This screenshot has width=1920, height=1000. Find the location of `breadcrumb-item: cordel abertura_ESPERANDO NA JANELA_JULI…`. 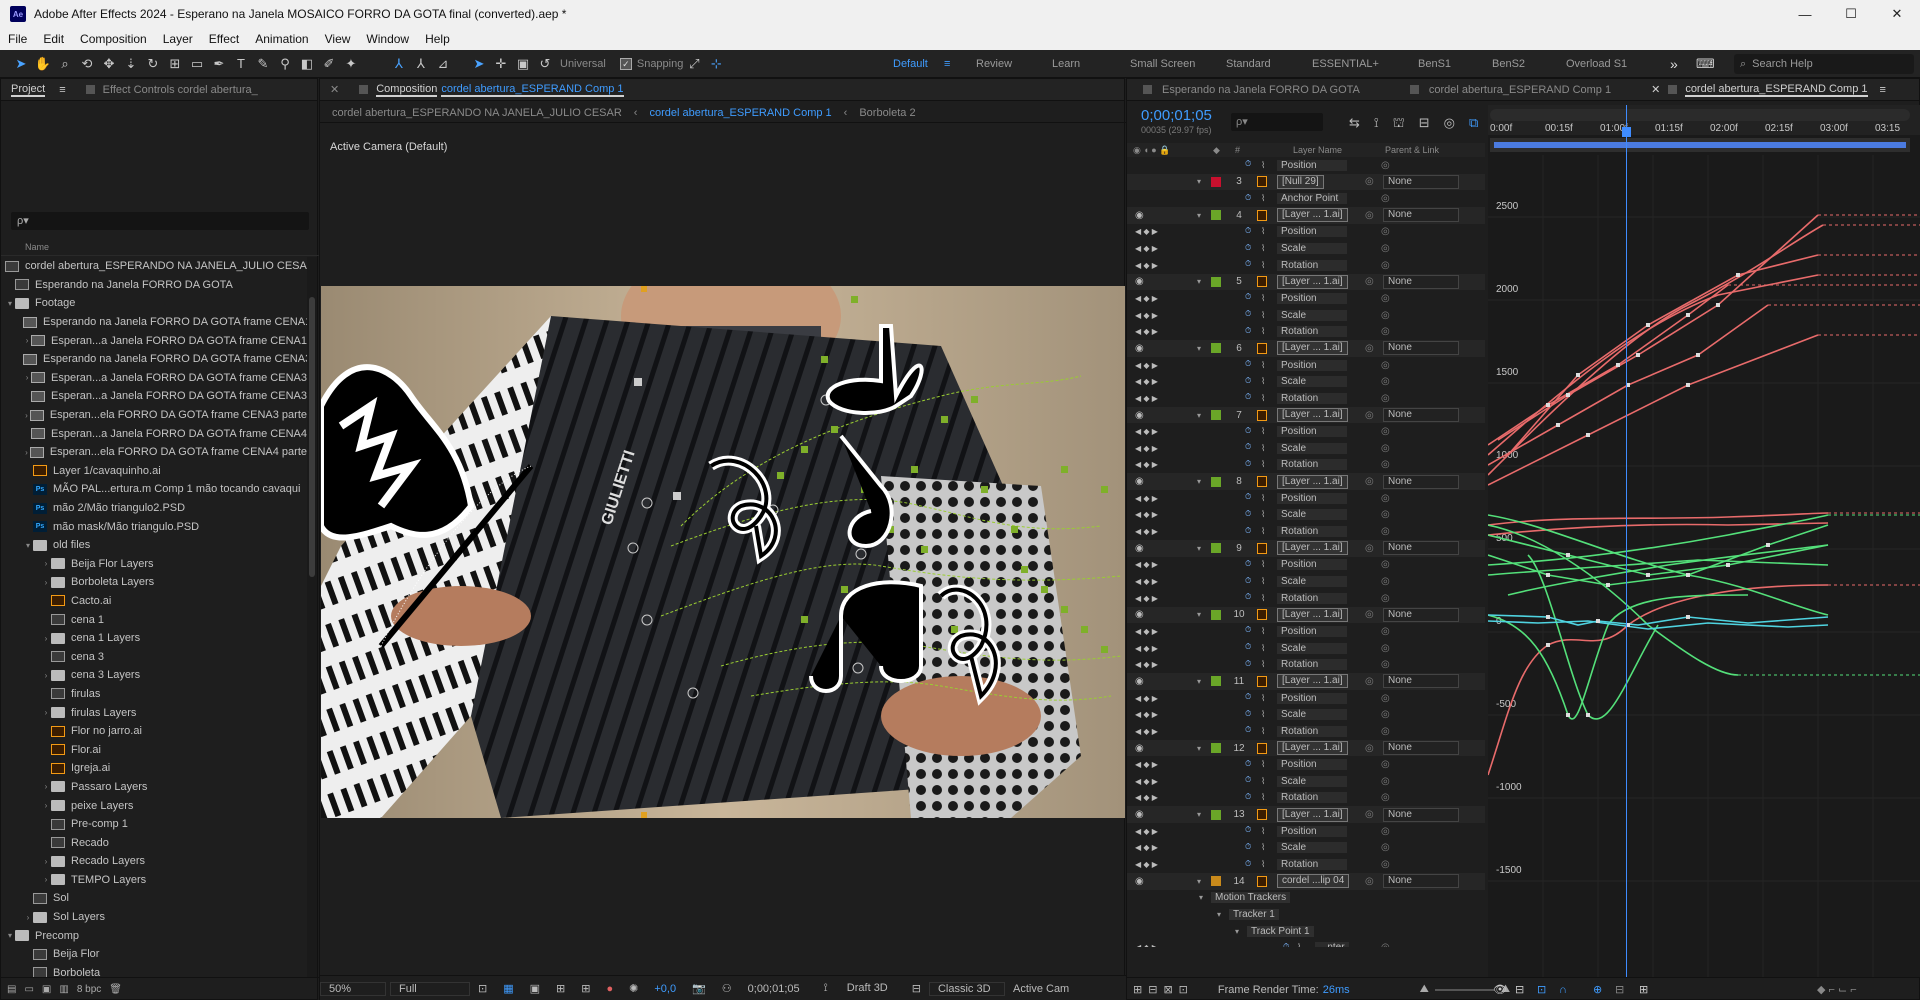

breadcrumb-item: cordel abertura_ESPERANDO NA JANELA_JULI… is located at coordinates (477, 113).